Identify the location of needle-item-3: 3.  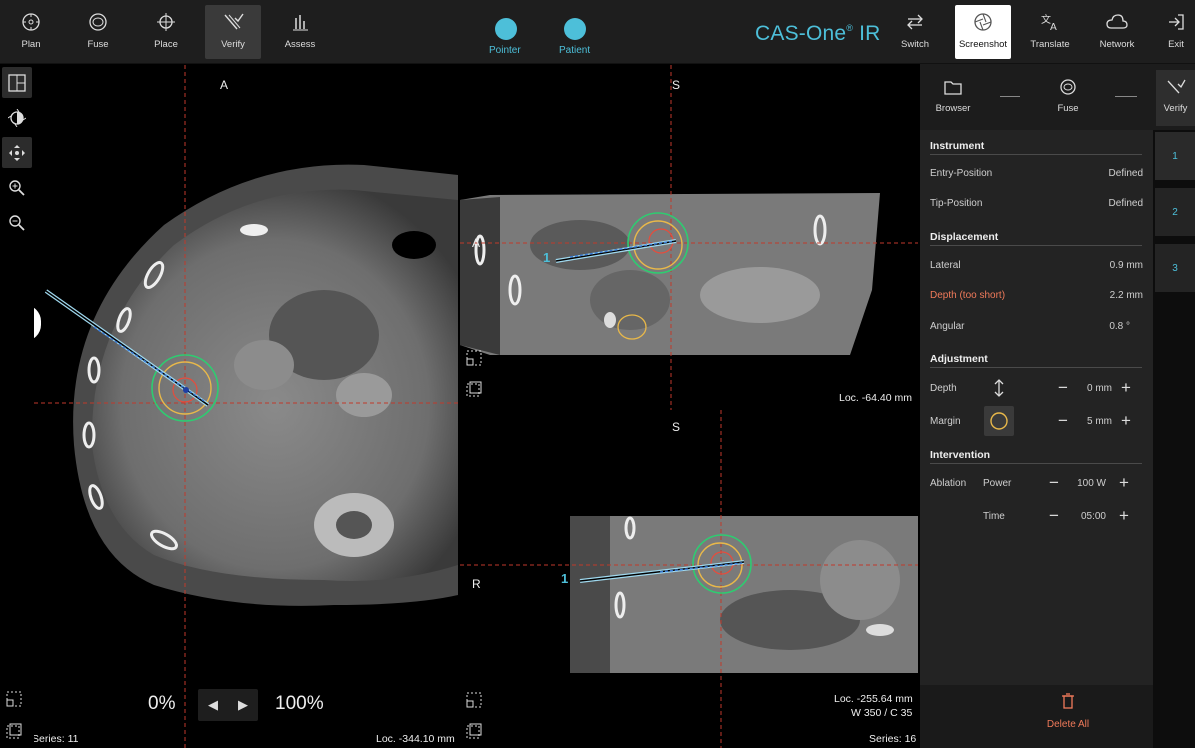
(1175, 268).